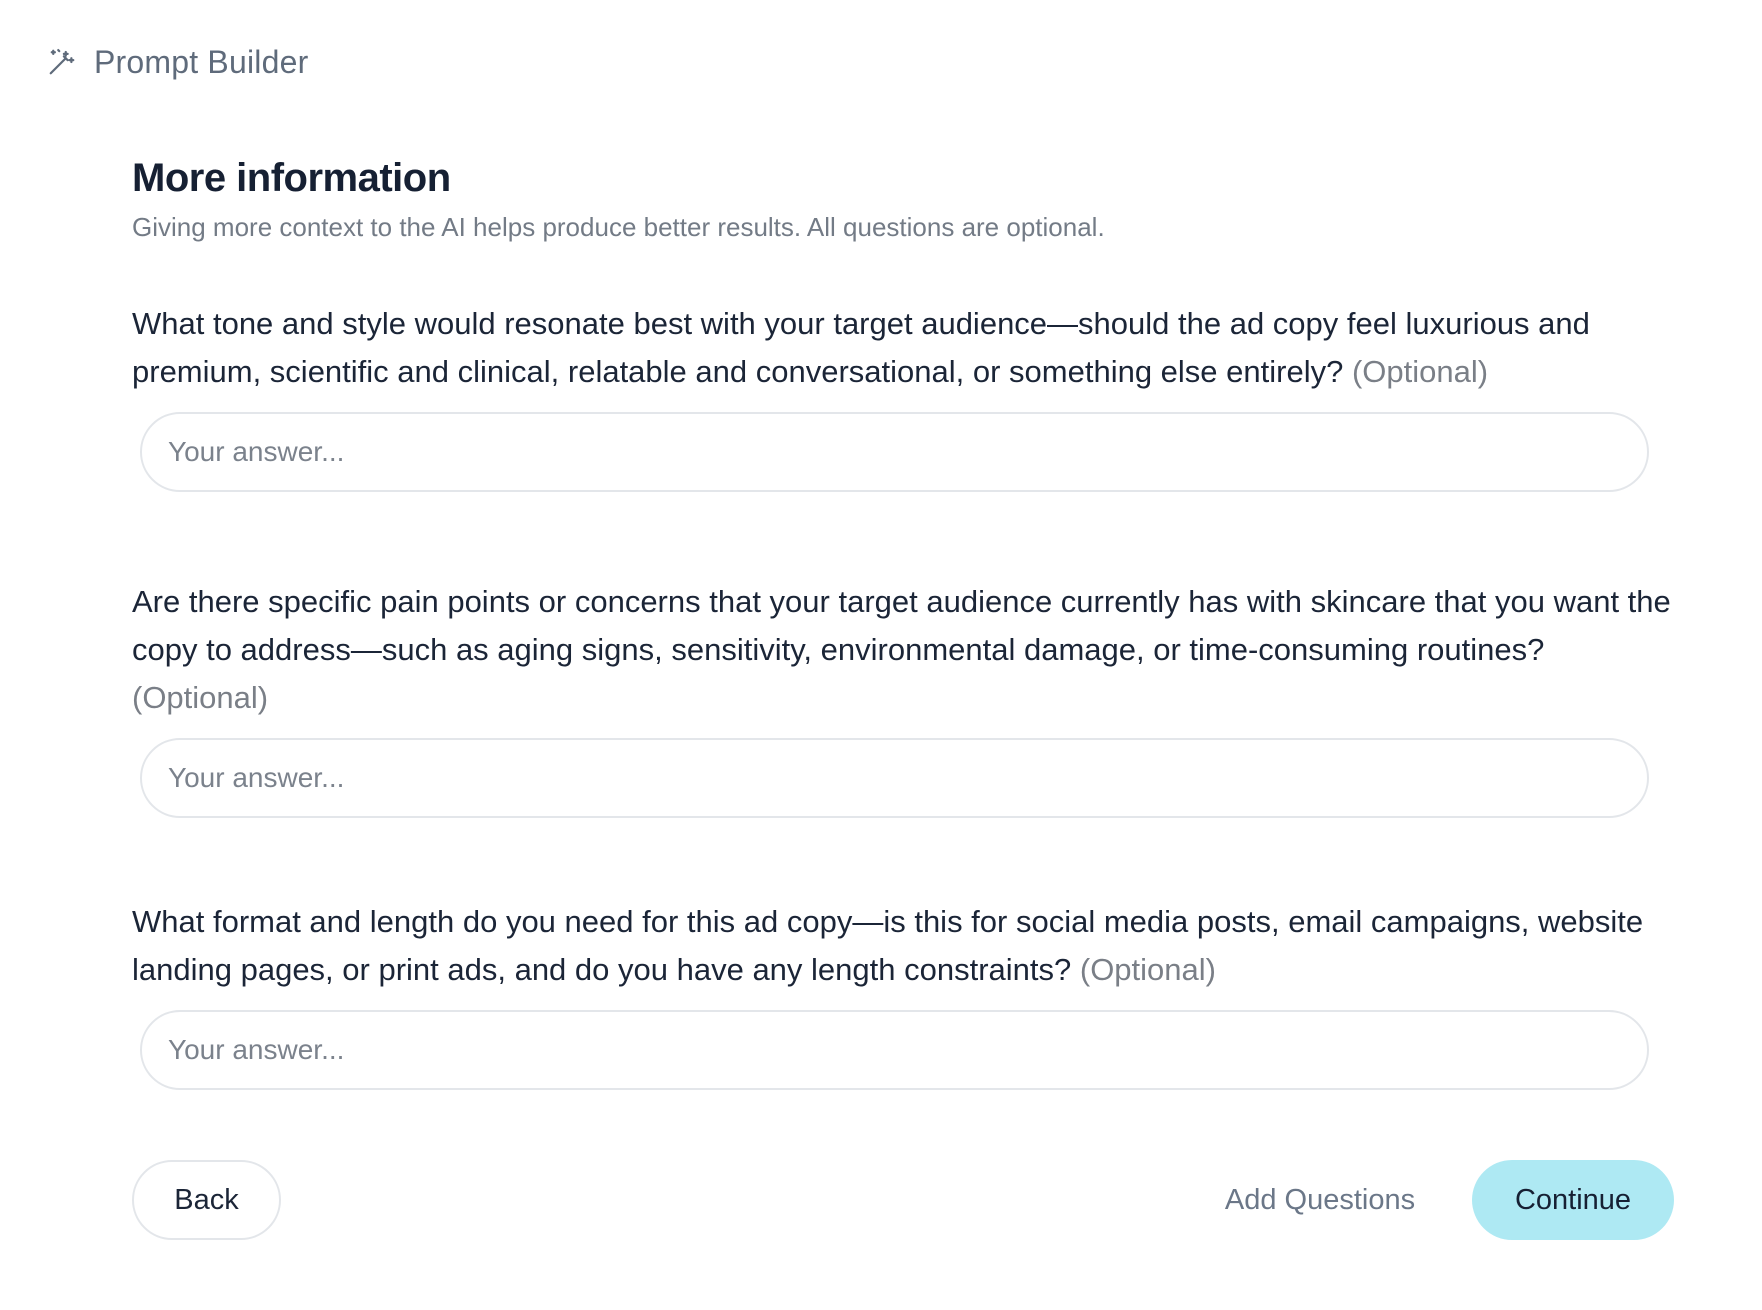 This screenshot has height=1310, width=1762. I want to click on add-questions-button: Add Questions, so click(1320, 1200).